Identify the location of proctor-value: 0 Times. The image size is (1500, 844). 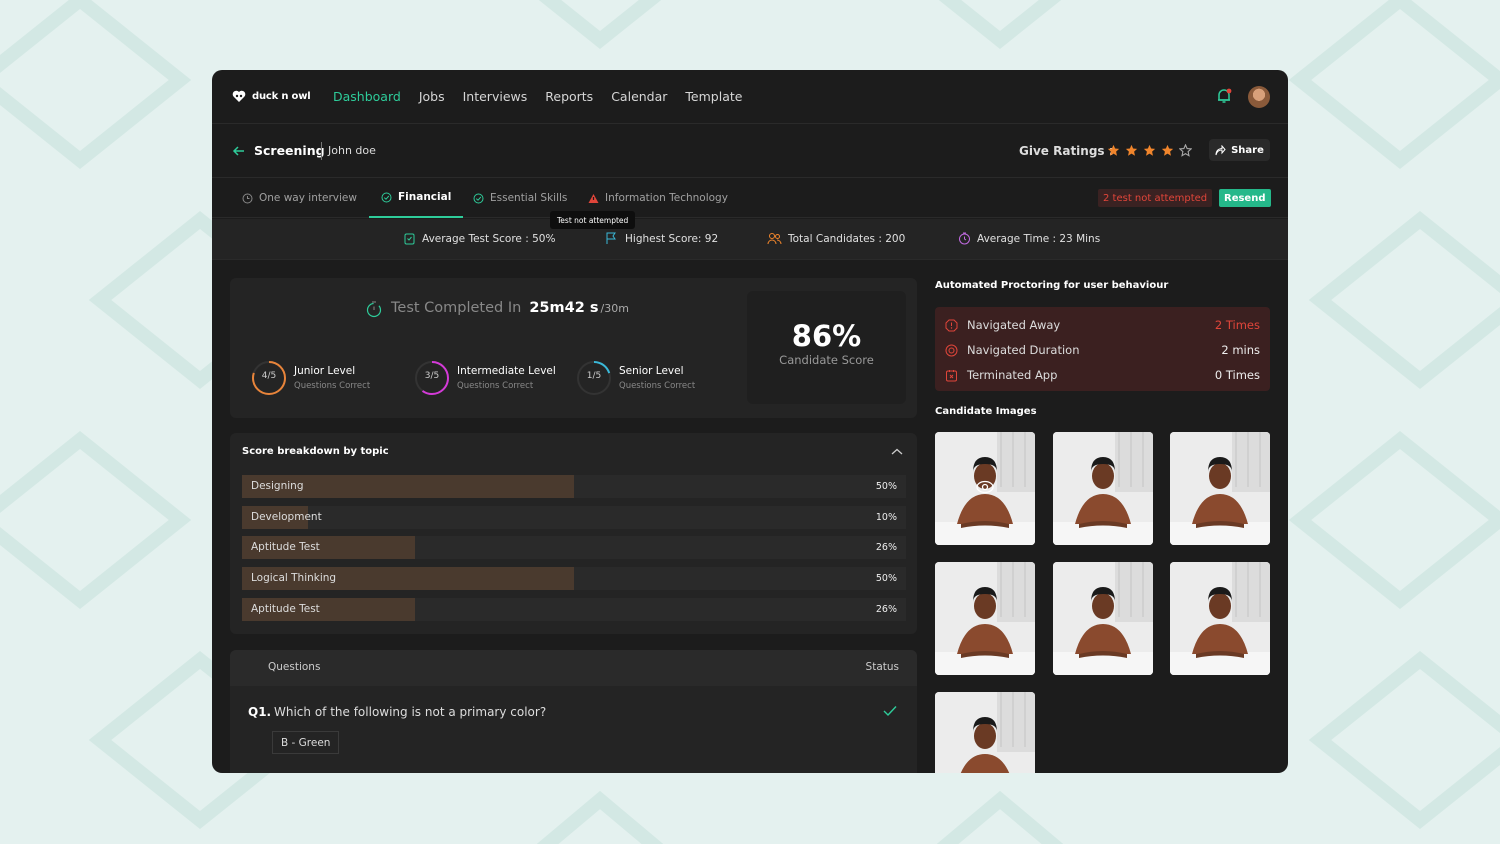
(1237, 375).